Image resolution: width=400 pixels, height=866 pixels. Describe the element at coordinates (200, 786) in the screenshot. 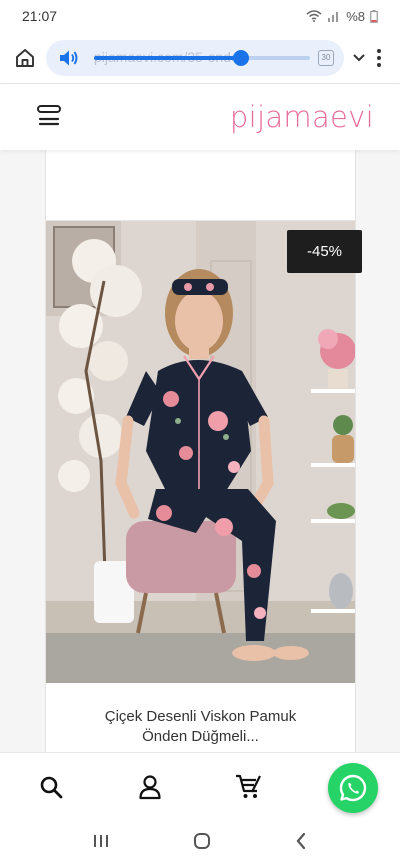

I see `bottom-navigation` at that location.